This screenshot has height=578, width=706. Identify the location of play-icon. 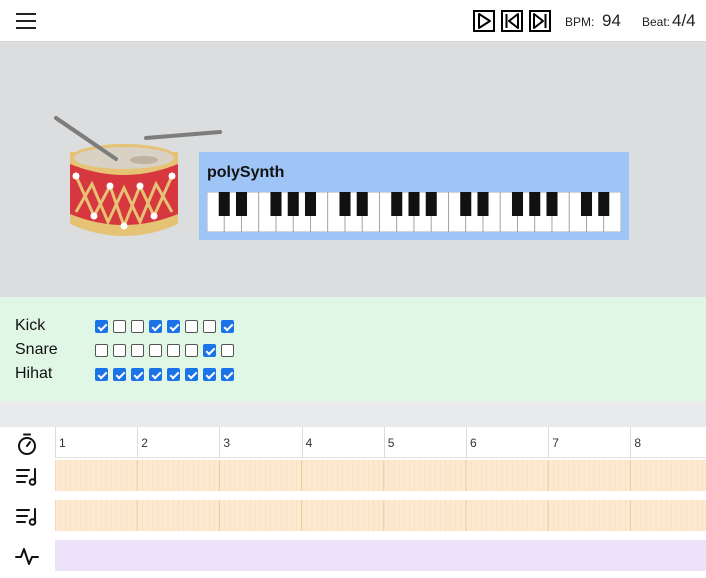
(484, 21).